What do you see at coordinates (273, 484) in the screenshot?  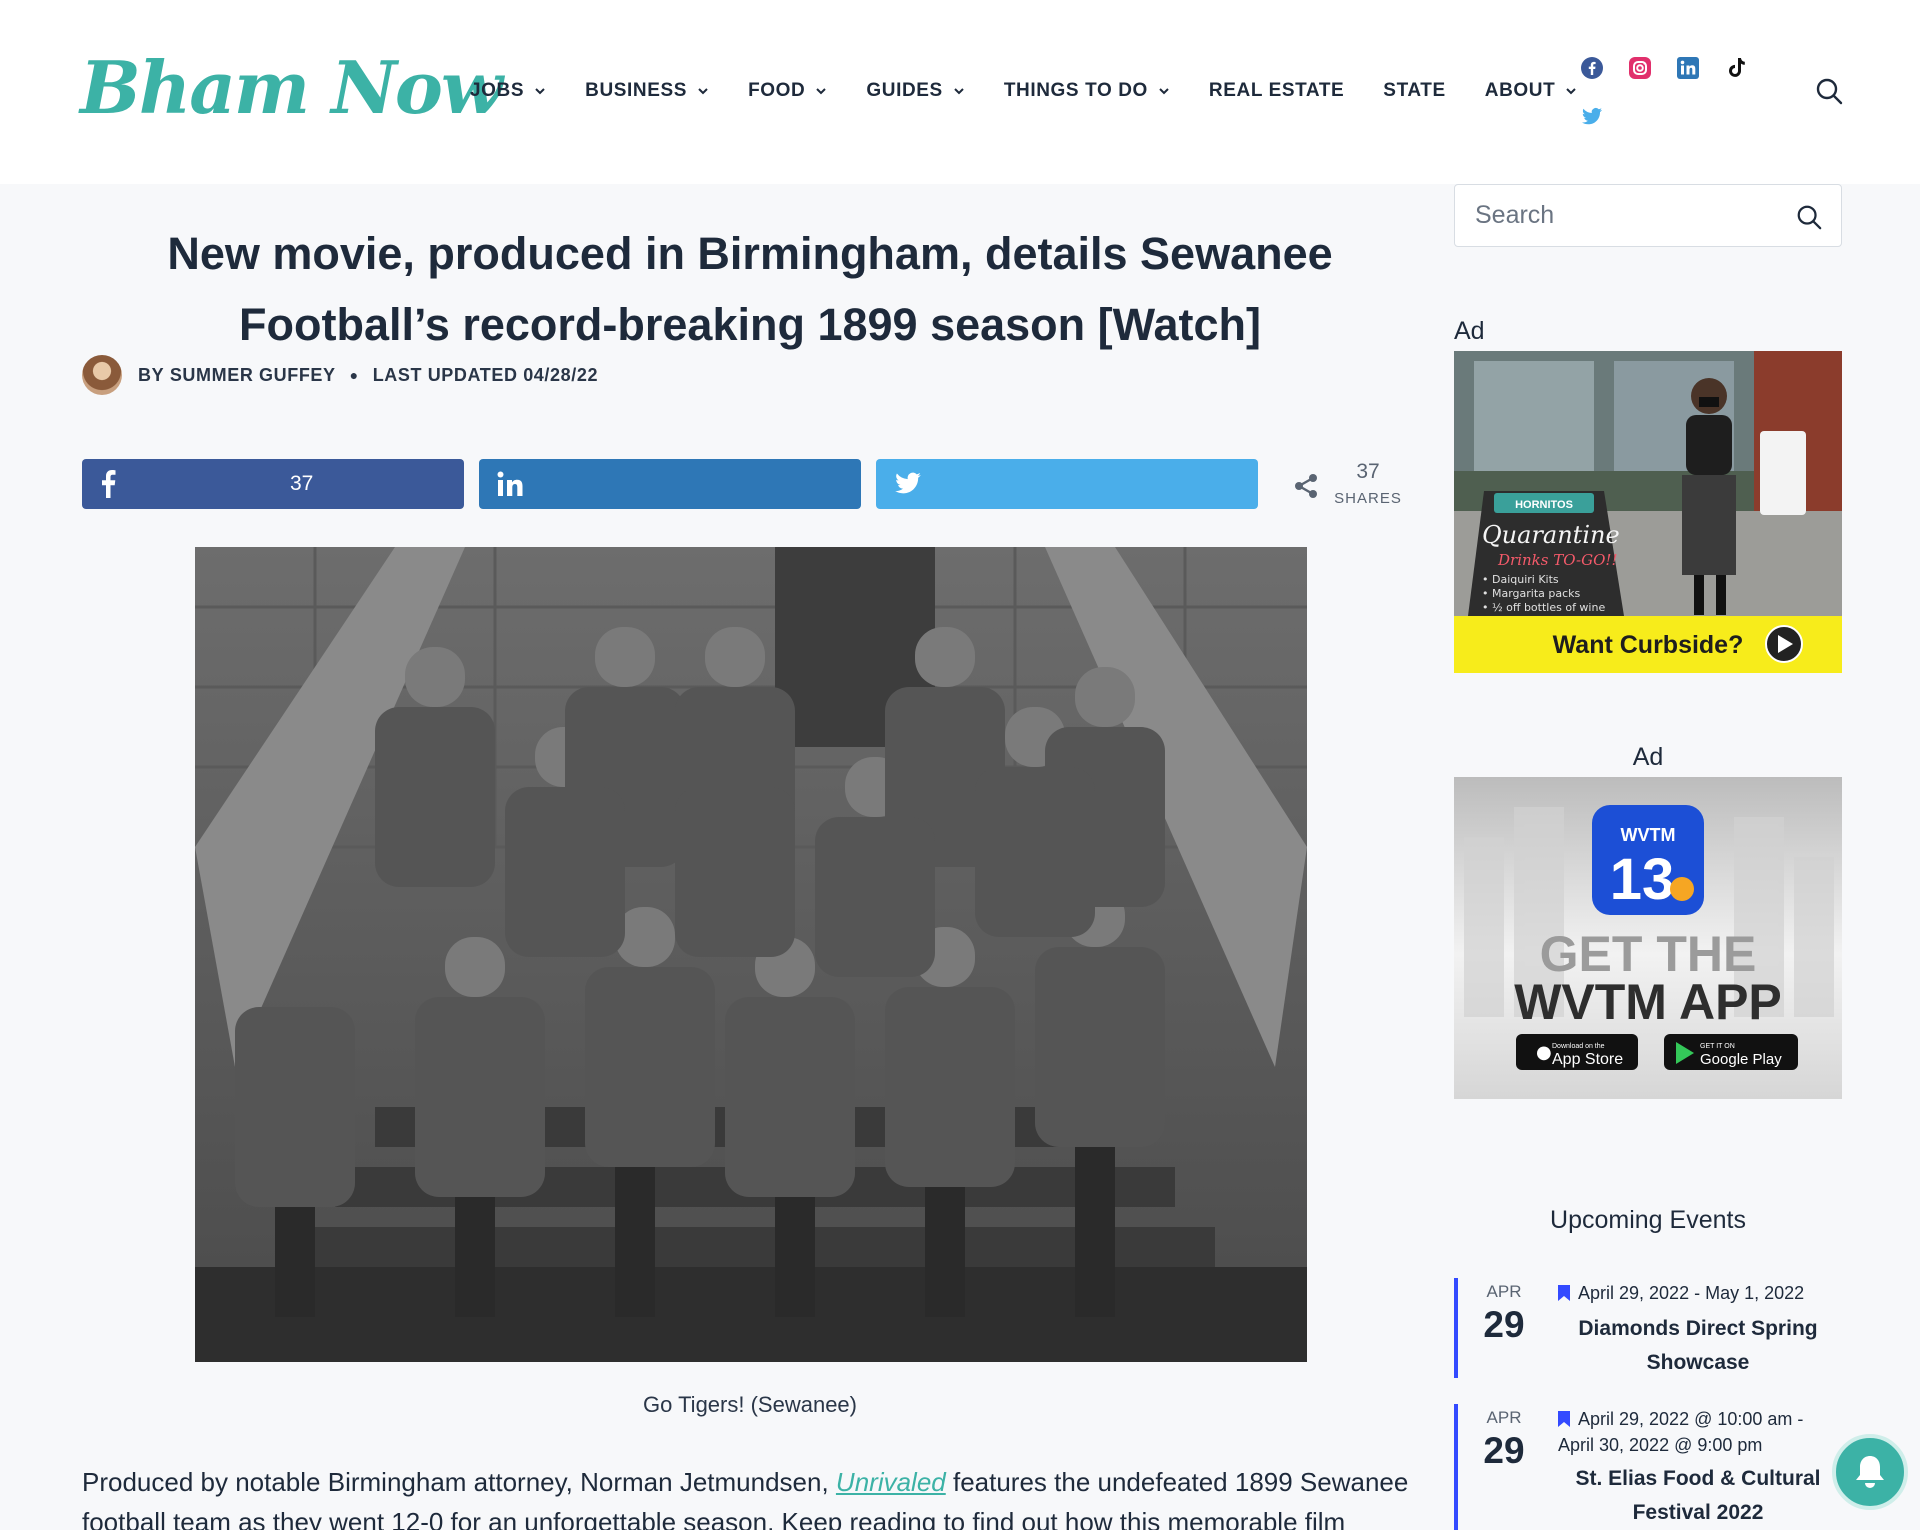 I see `share-facebook-button: 37` at bounding box center [273, 484].